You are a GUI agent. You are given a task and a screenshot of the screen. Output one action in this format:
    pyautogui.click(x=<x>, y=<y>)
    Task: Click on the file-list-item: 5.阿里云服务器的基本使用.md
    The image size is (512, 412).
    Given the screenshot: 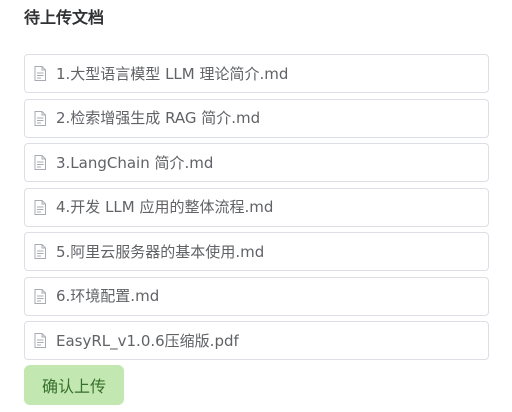 What is the action you would take?
    pyautogui.click(x=256, y=251)
    